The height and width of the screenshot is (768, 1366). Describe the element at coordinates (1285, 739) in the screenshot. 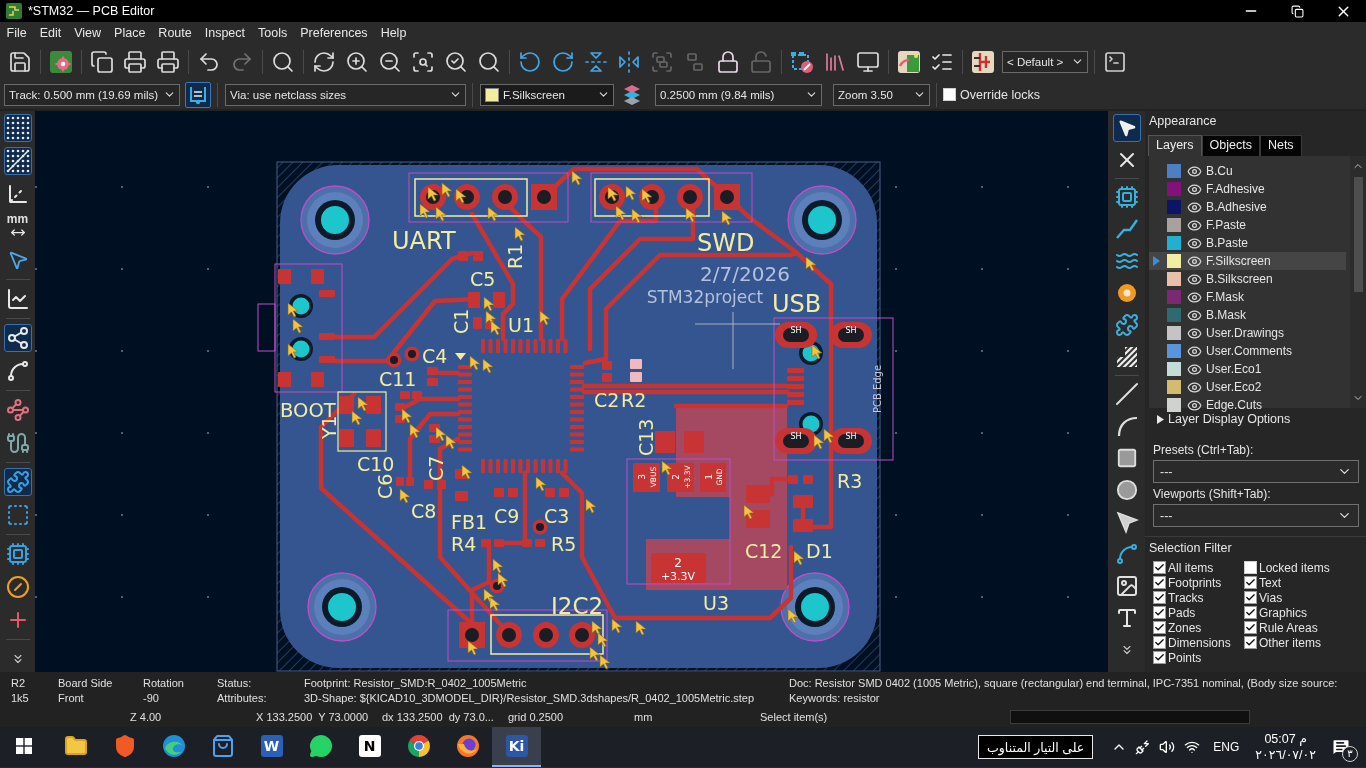

I see `clock-time: 05:07 م` at that location.